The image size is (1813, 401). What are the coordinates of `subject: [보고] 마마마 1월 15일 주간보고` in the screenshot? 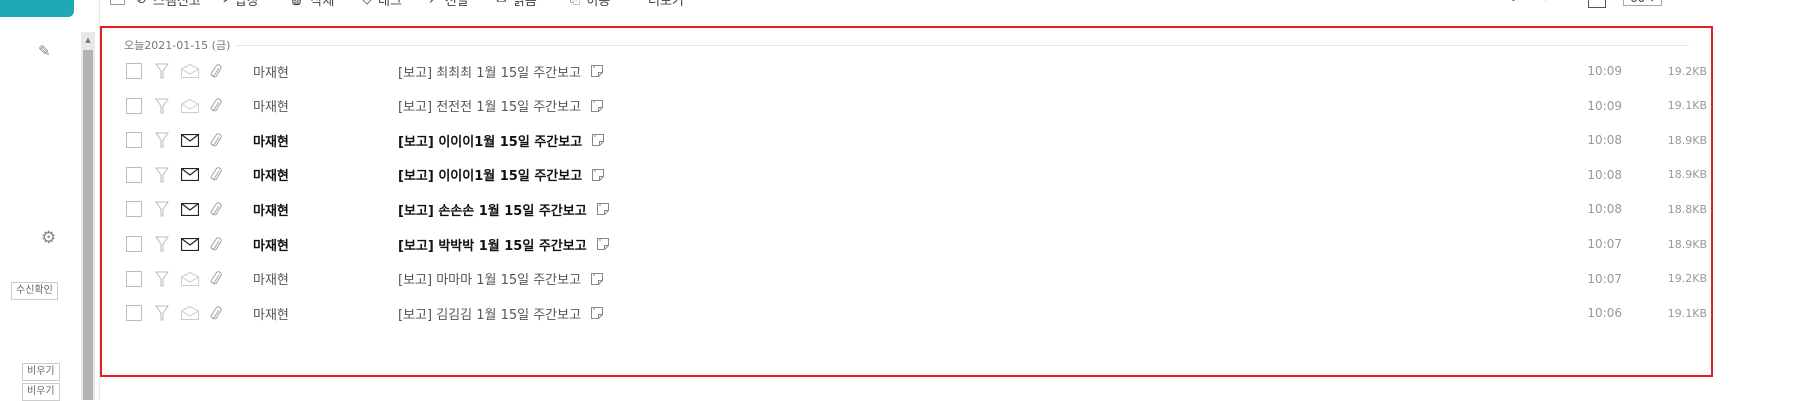 It's located at (501, 278).